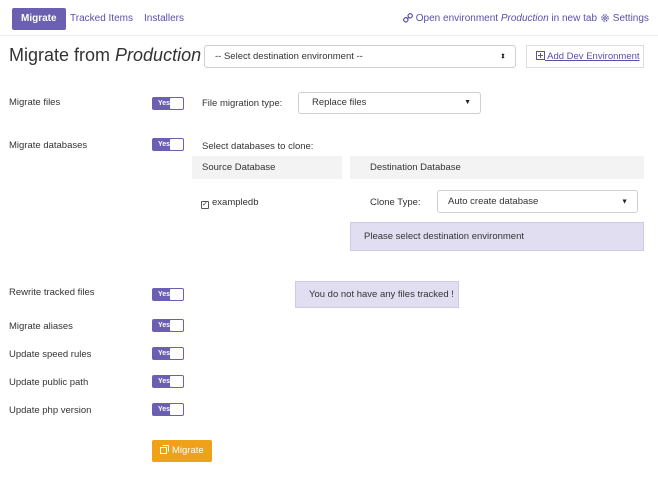 This screenshot has width=658, height=479. Describe the element at coordinates (242, 103) in the screenshot. I see `file-migration-type-label: File migration type:` at that location.